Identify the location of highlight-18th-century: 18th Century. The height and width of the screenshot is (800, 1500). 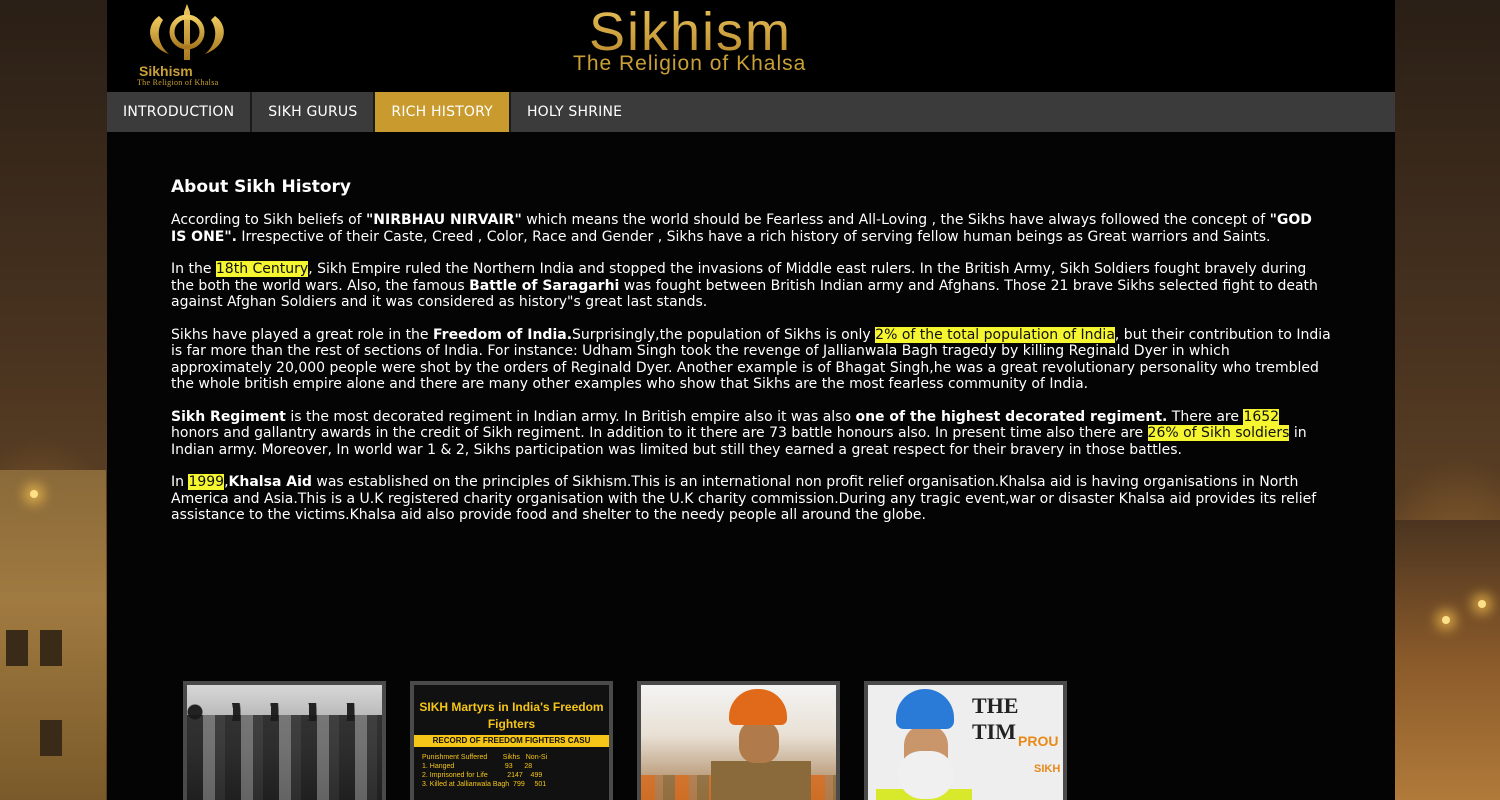
(262, 269).